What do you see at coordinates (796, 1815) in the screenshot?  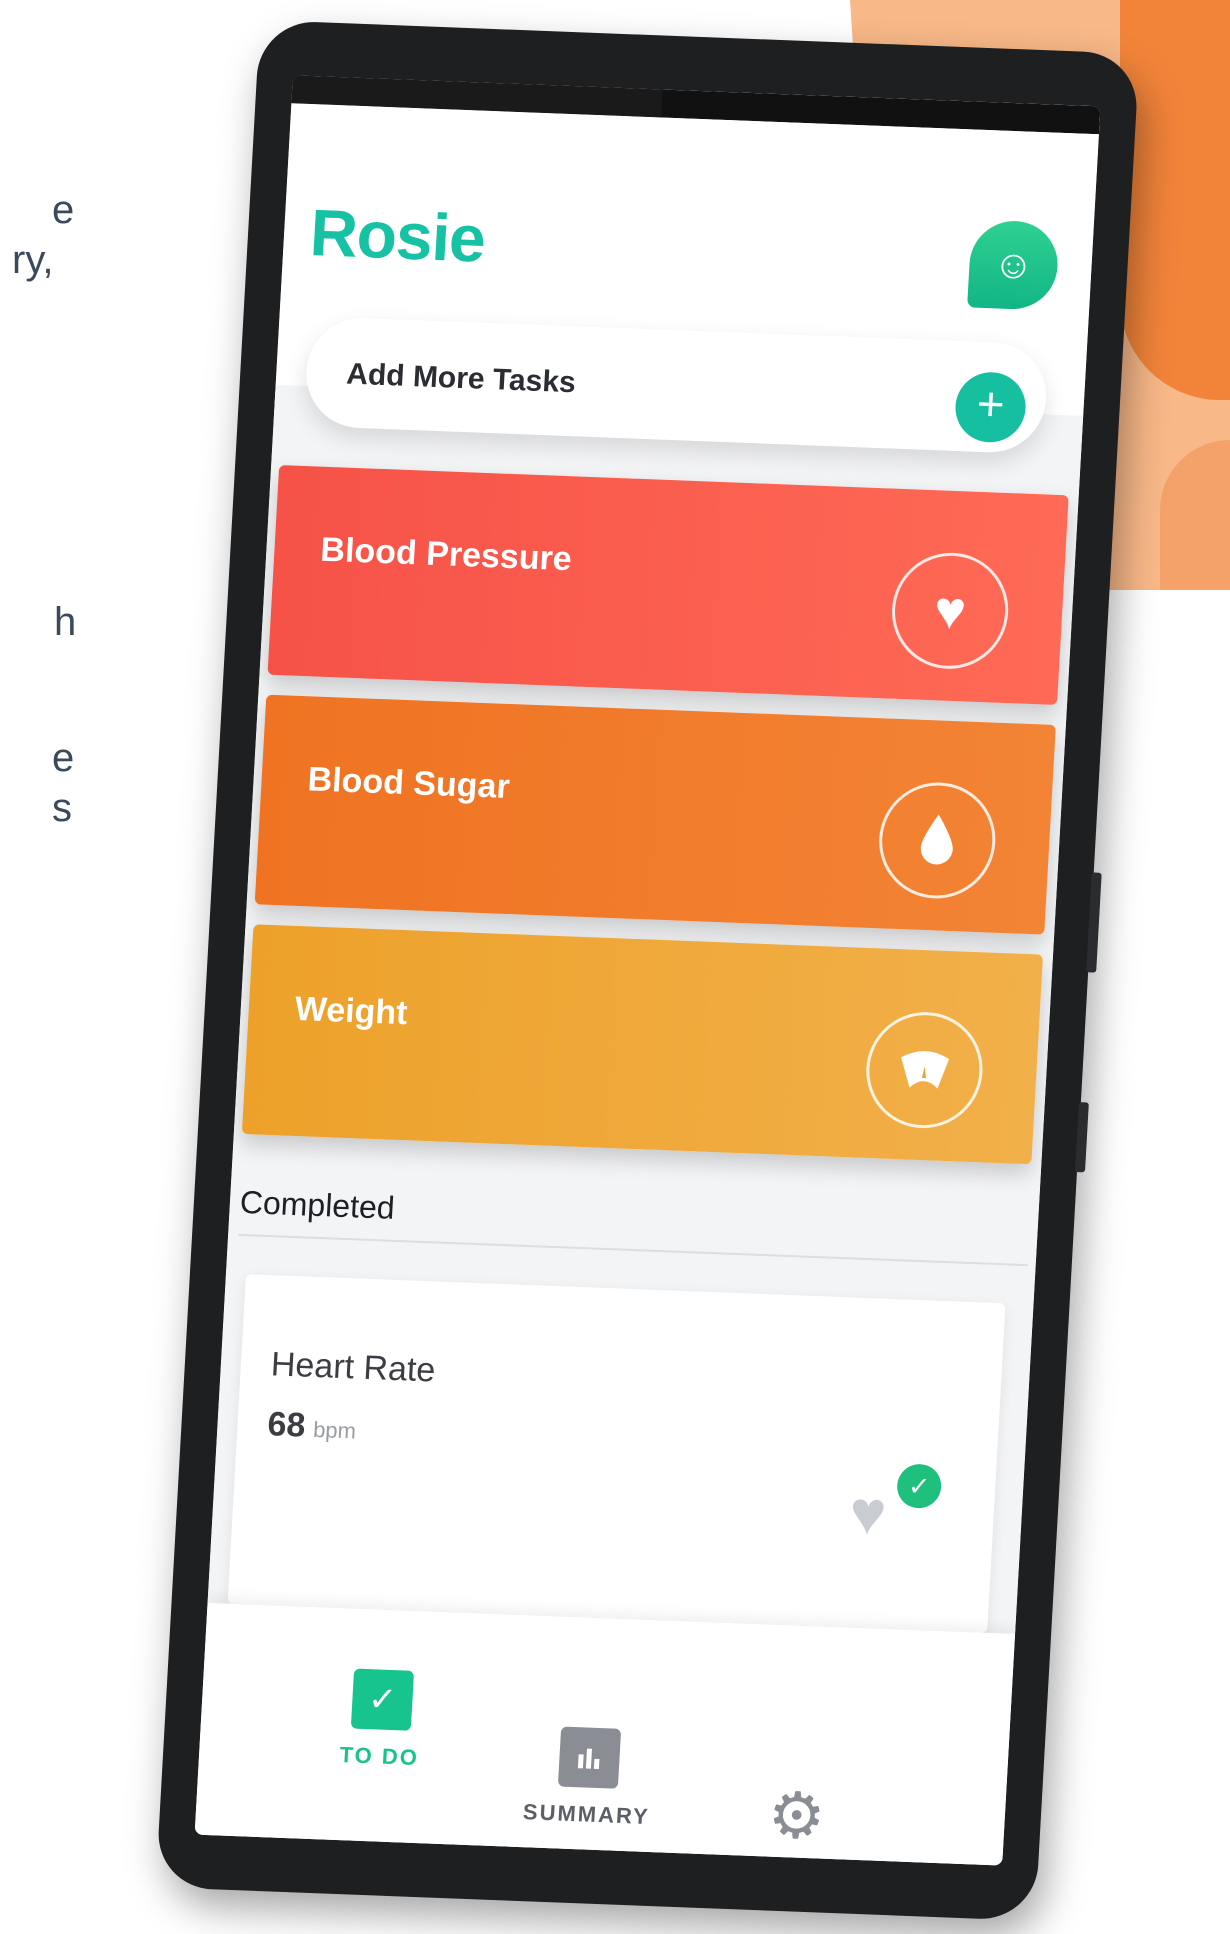 I see `gear-icon: ⚙` at bounding box center [796, 1815].